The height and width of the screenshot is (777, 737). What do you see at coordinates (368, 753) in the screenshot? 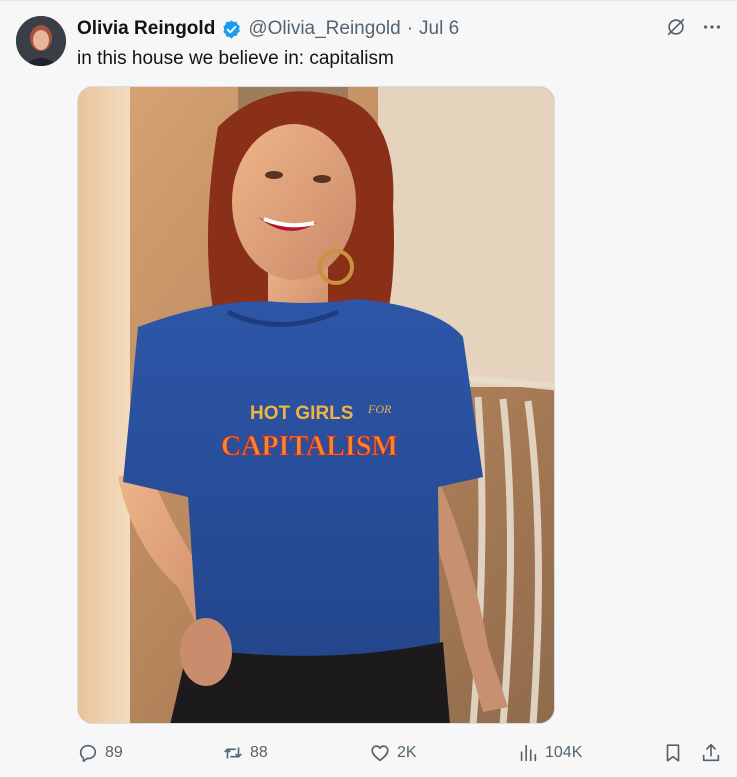
I see `tweet-actions: 89 88 2K 104K` at bounding box center [368, 753].